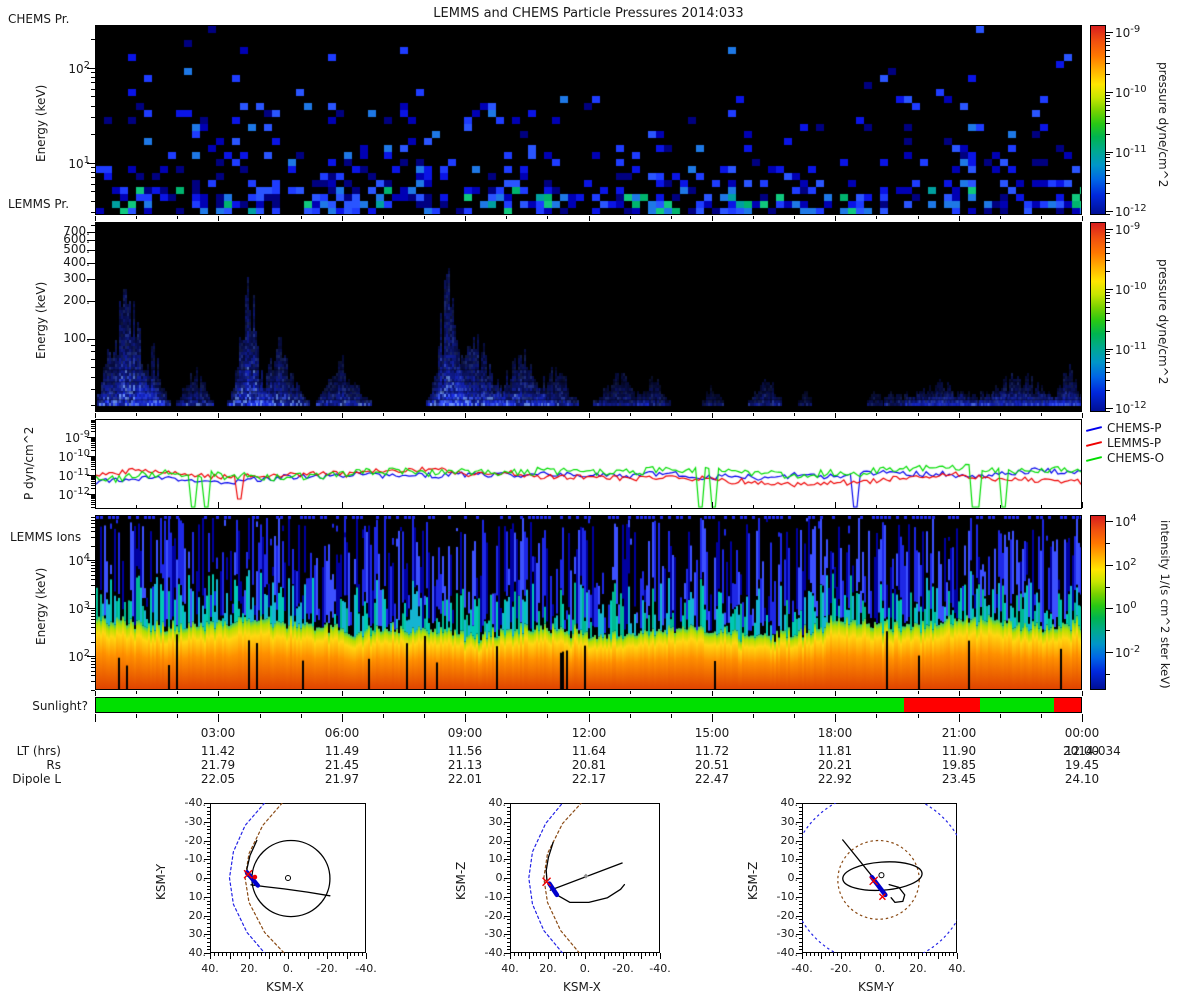 The width and height of the screenshot is (1200, 1000). Describe the element at coordinates (1082, 779) in the screenshot. I see `ephemeris-value: 24.10` at that location.